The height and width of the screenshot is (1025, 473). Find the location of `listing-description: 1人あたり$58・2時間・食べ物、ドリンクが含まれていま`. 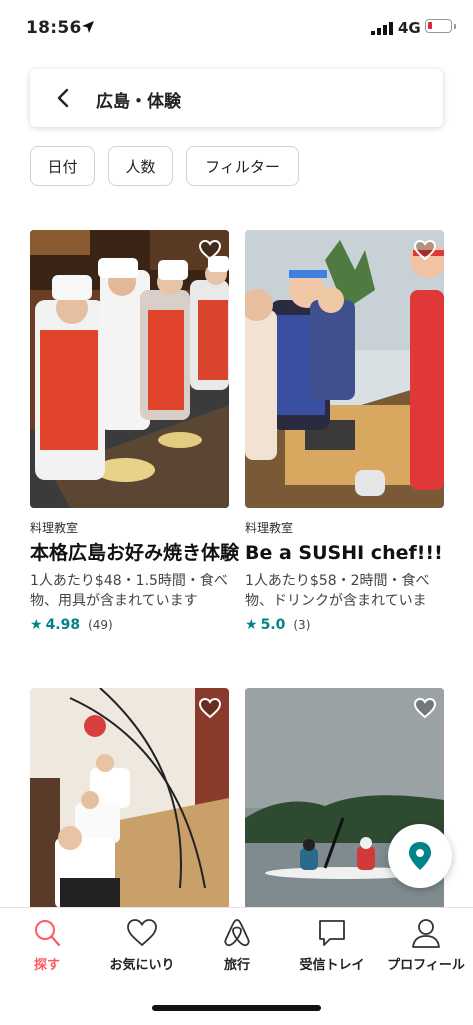

listing-description: 1人あたり$58・2時間・食べ物、ドリンクが含まれていま is located at coordinates (337, 591).